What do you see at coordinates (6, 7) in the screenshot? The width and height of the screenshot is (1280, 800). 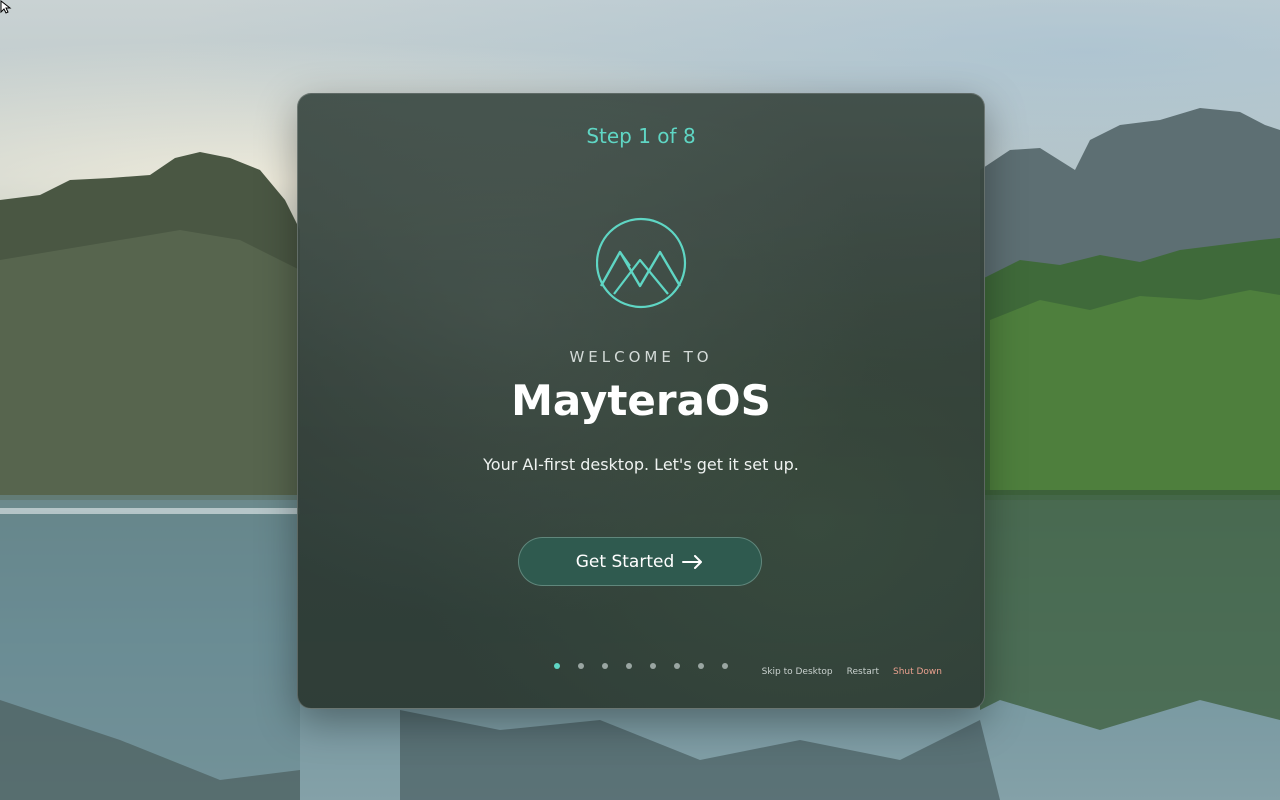 I see `mouse-pointer-icon` at bounding box center [6, 7].